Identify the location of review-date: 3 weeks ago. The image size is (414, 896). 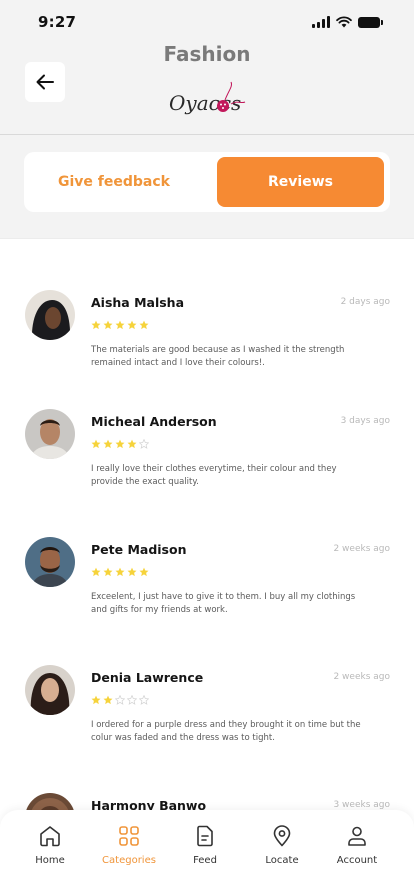
(361, 805).